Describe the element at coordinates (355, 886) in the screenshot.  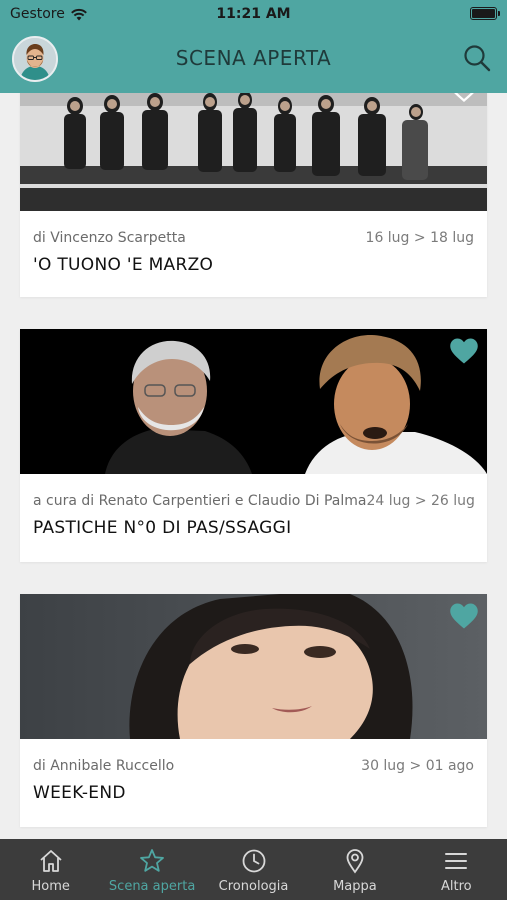
I see `tab-label: Mappa` at that location.